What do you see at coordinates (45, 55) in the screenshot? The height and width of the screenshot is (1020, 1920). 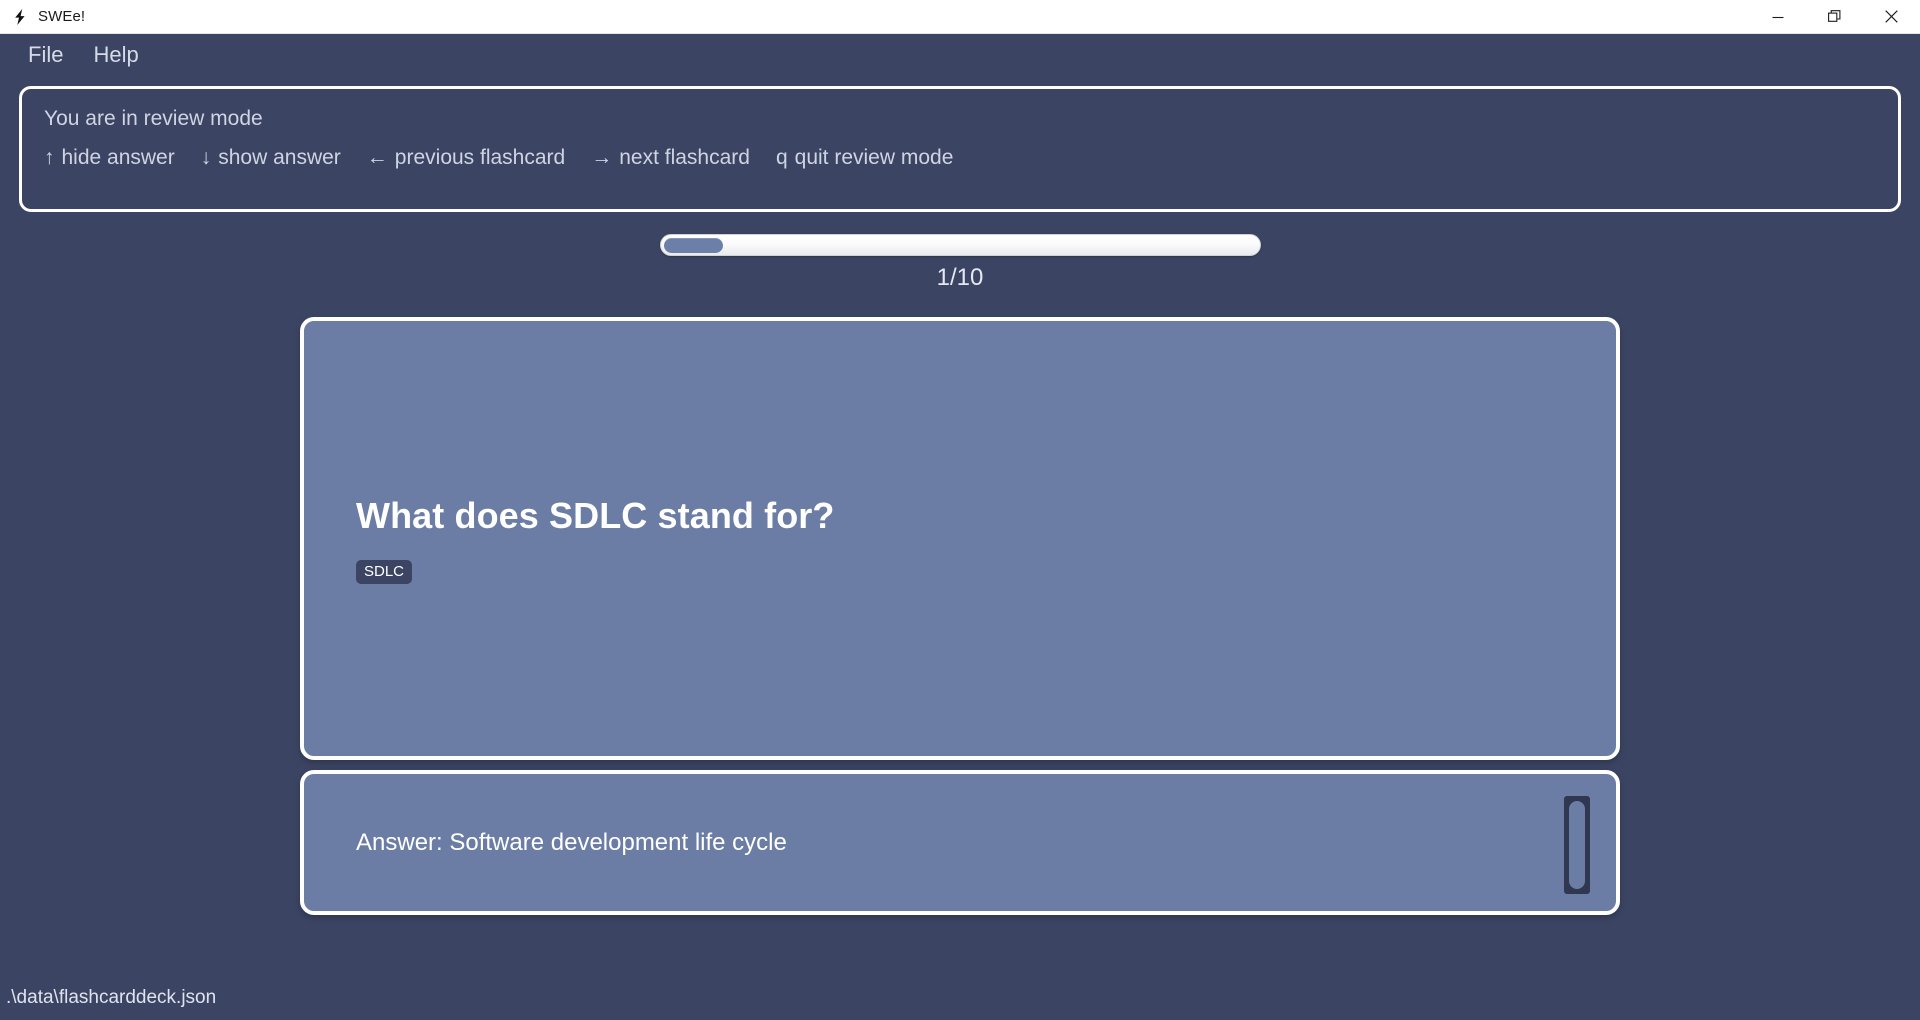 I see `menu-item-file: File` at bounding box center [45, 55].